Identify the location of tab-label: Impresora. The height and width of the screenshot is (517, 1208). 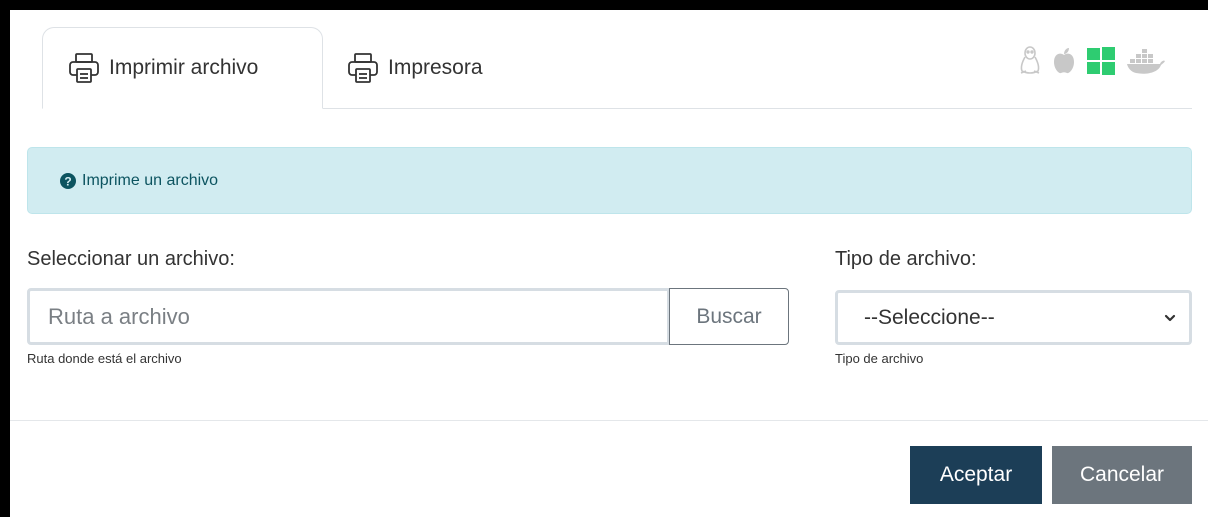
(435, 67).